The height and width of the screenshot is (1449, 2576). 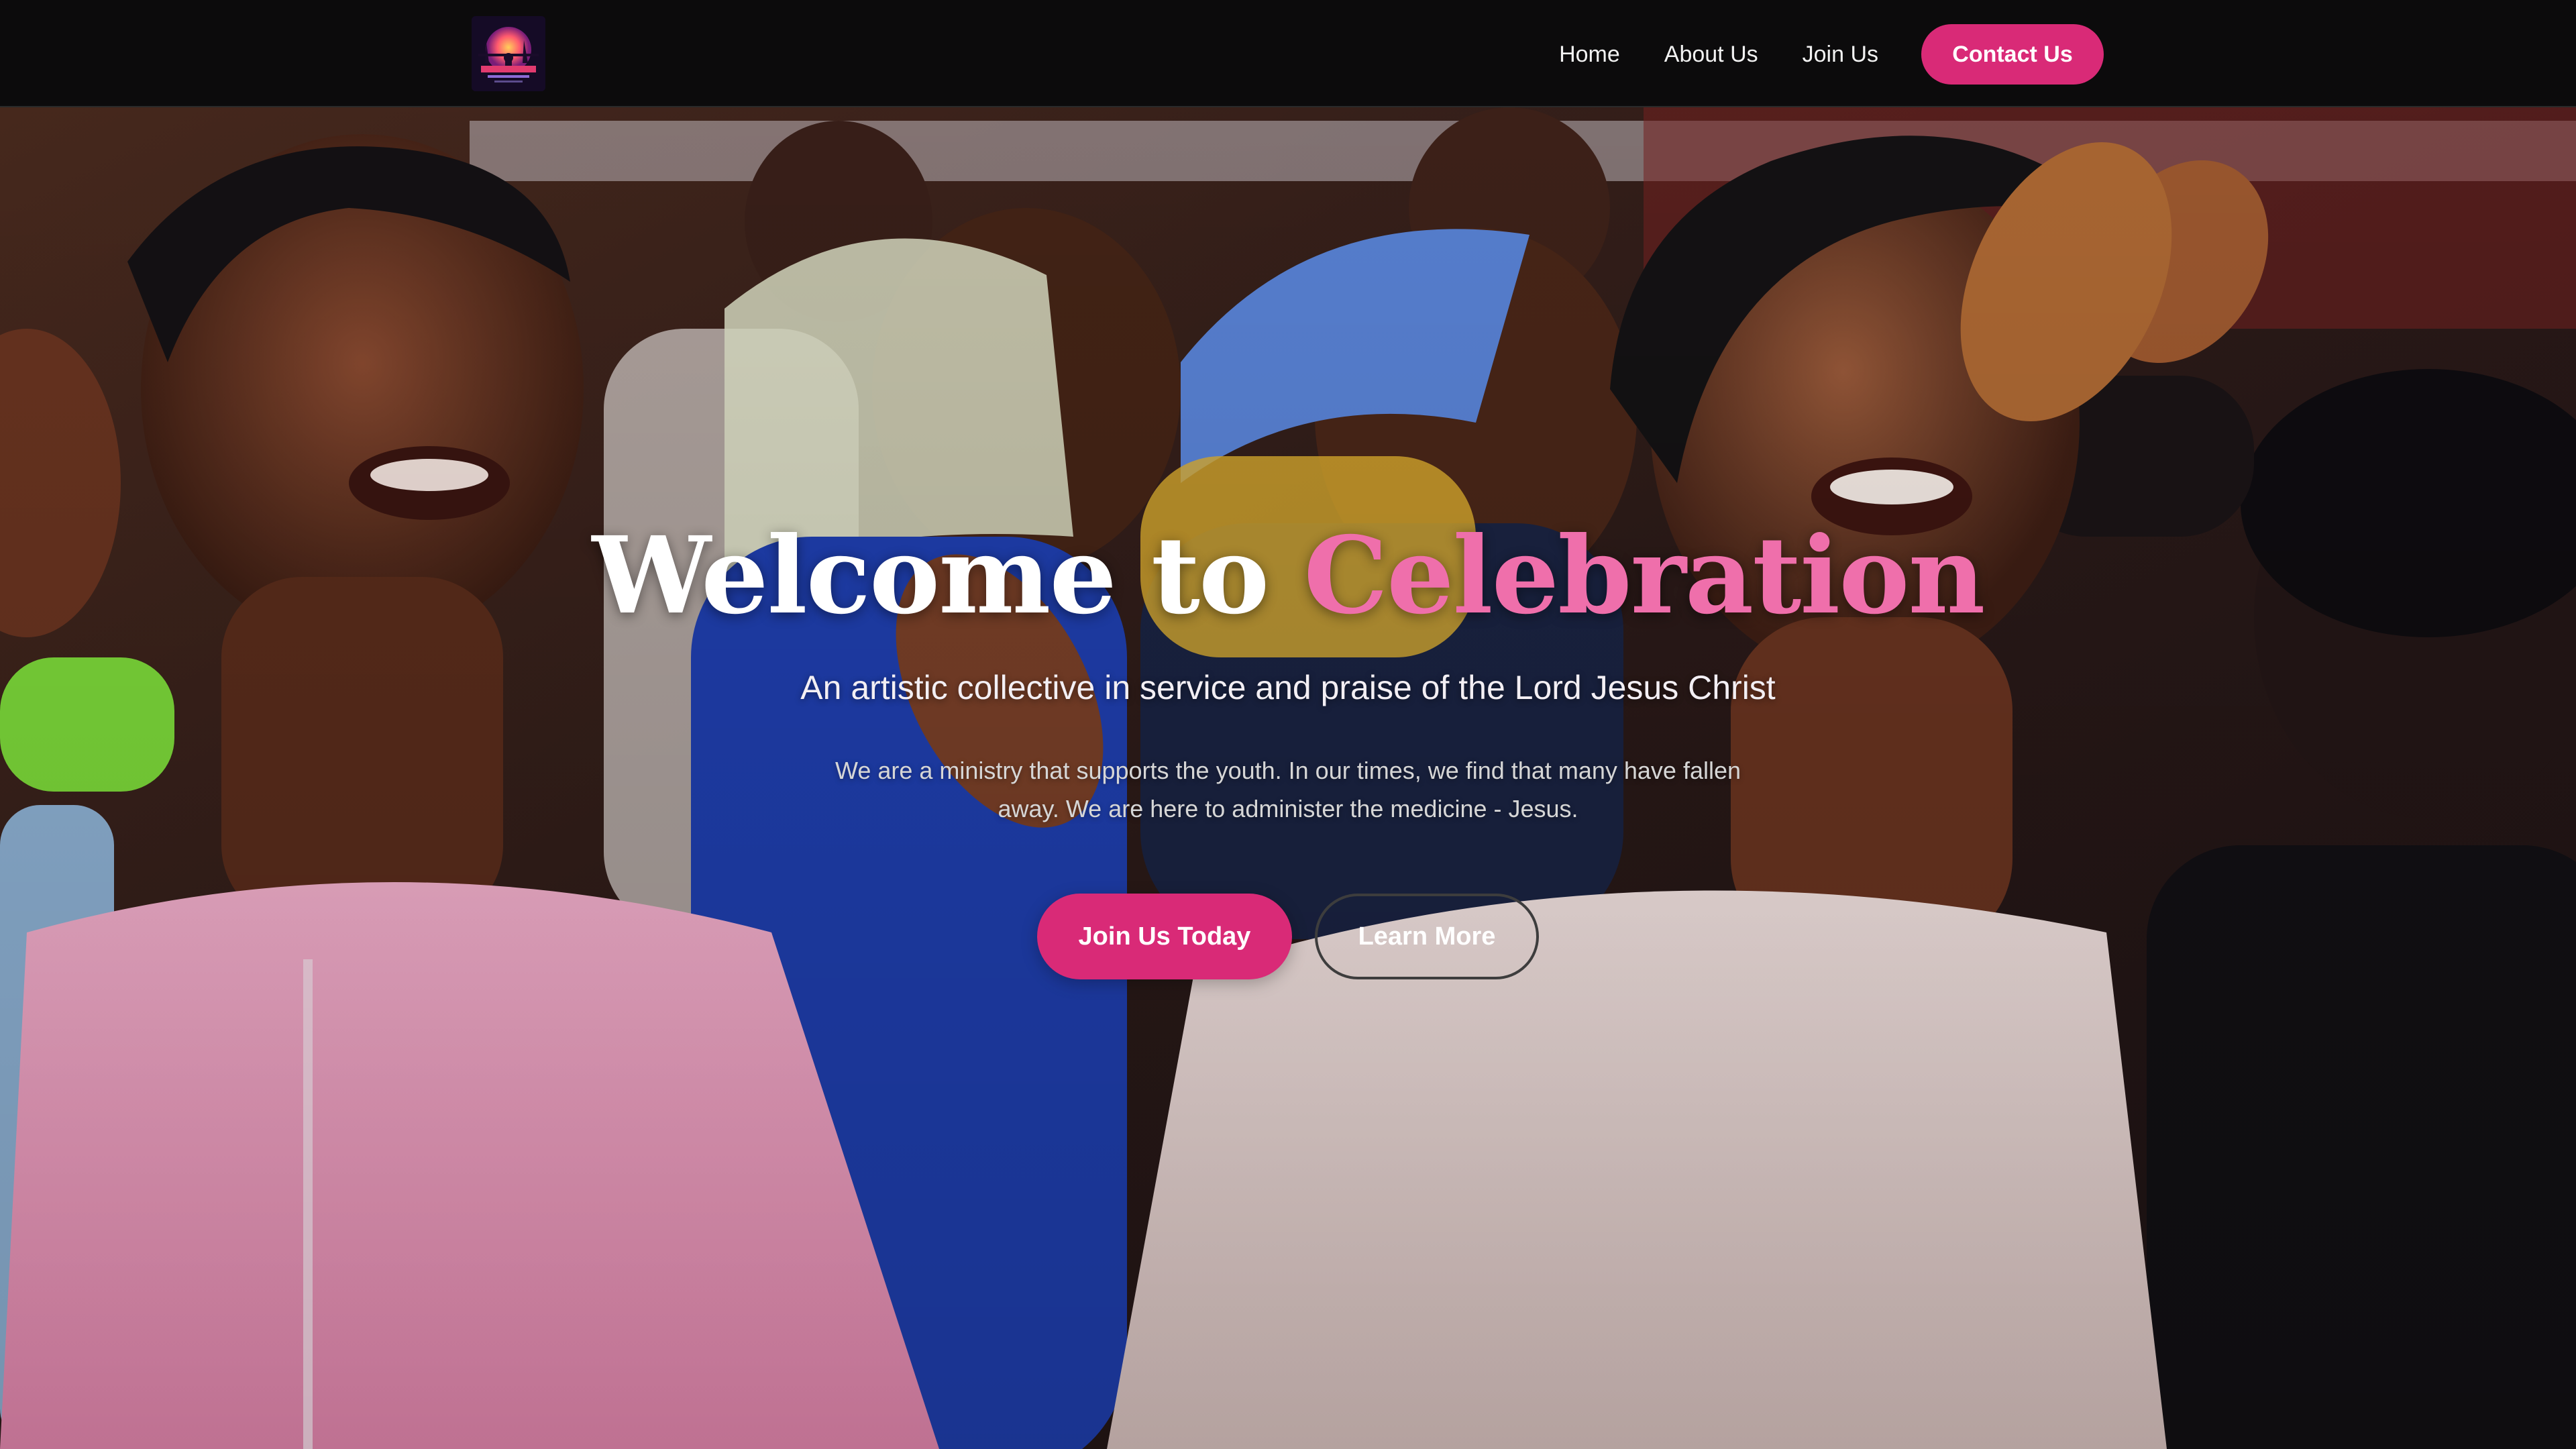 What do you see at coordinates (1589, 55) in the screenshot?
I see `nav-home-link: Home` at bounding box center [1589, 55].